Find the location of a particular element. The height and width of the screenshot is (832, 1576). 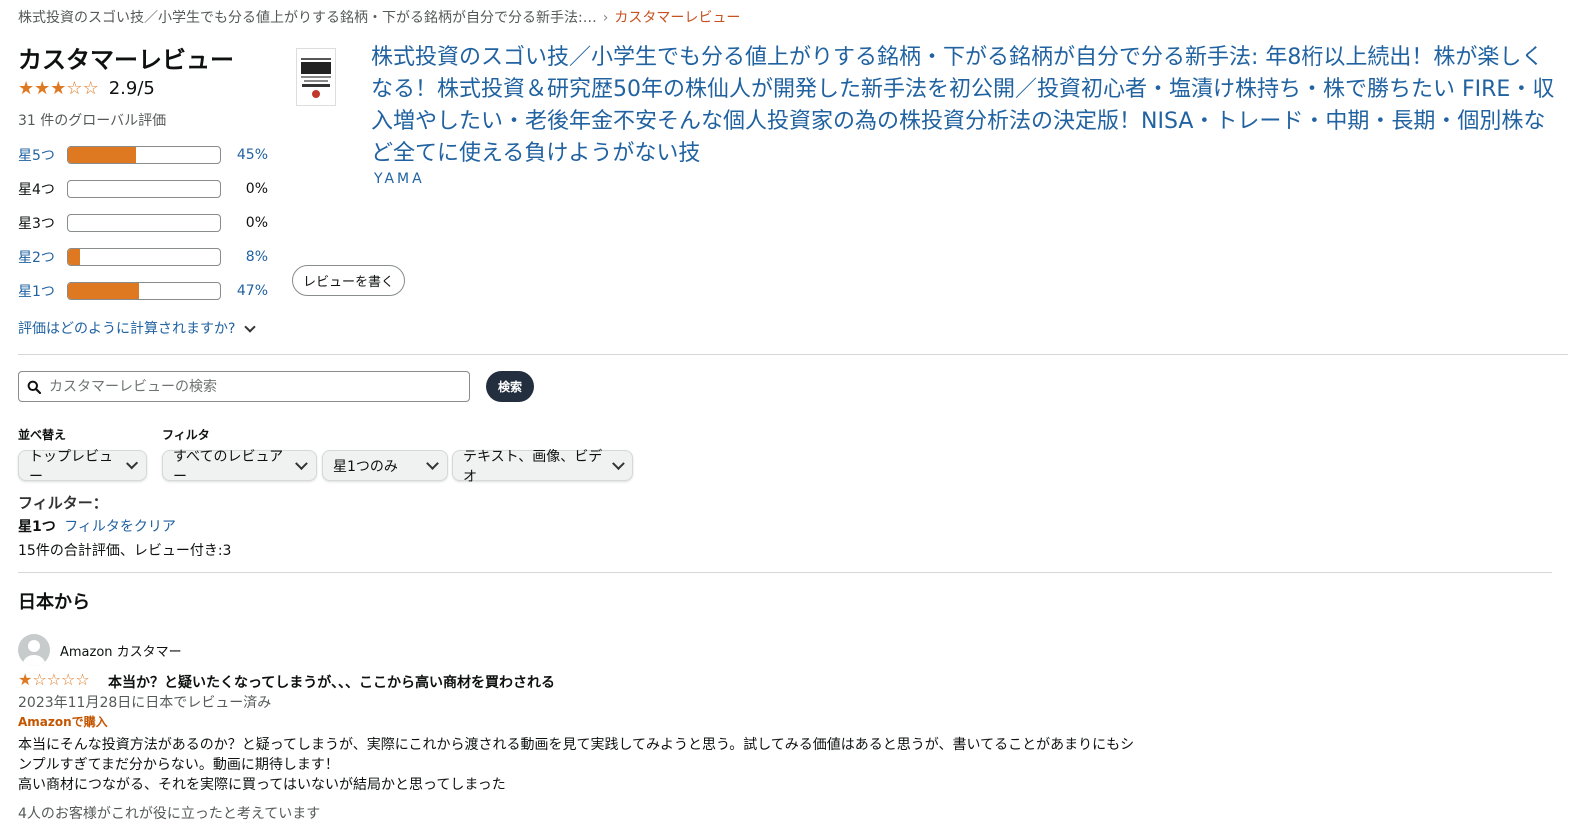

clear-filter-link: フィルタをクリア is located at coordinates (120, 527).